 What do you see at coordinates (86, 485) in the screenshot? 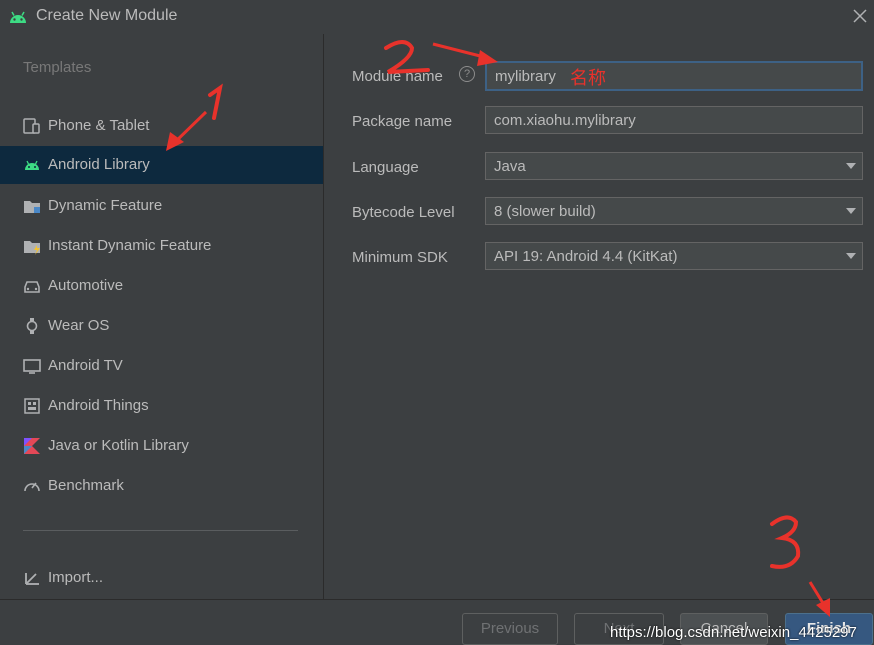
I see `sidebar-item-label: Benchmark` at bounding box center [86, 485].